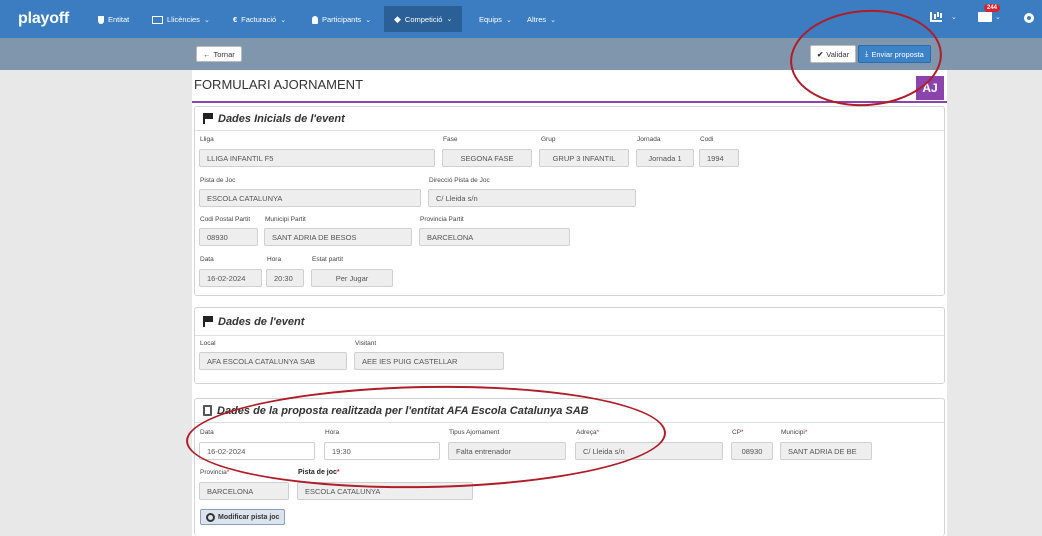  What do you see at coordinates (228, 237) in the screenshot?
I see `cp-field: 08930` at bounding box center [228, 237].